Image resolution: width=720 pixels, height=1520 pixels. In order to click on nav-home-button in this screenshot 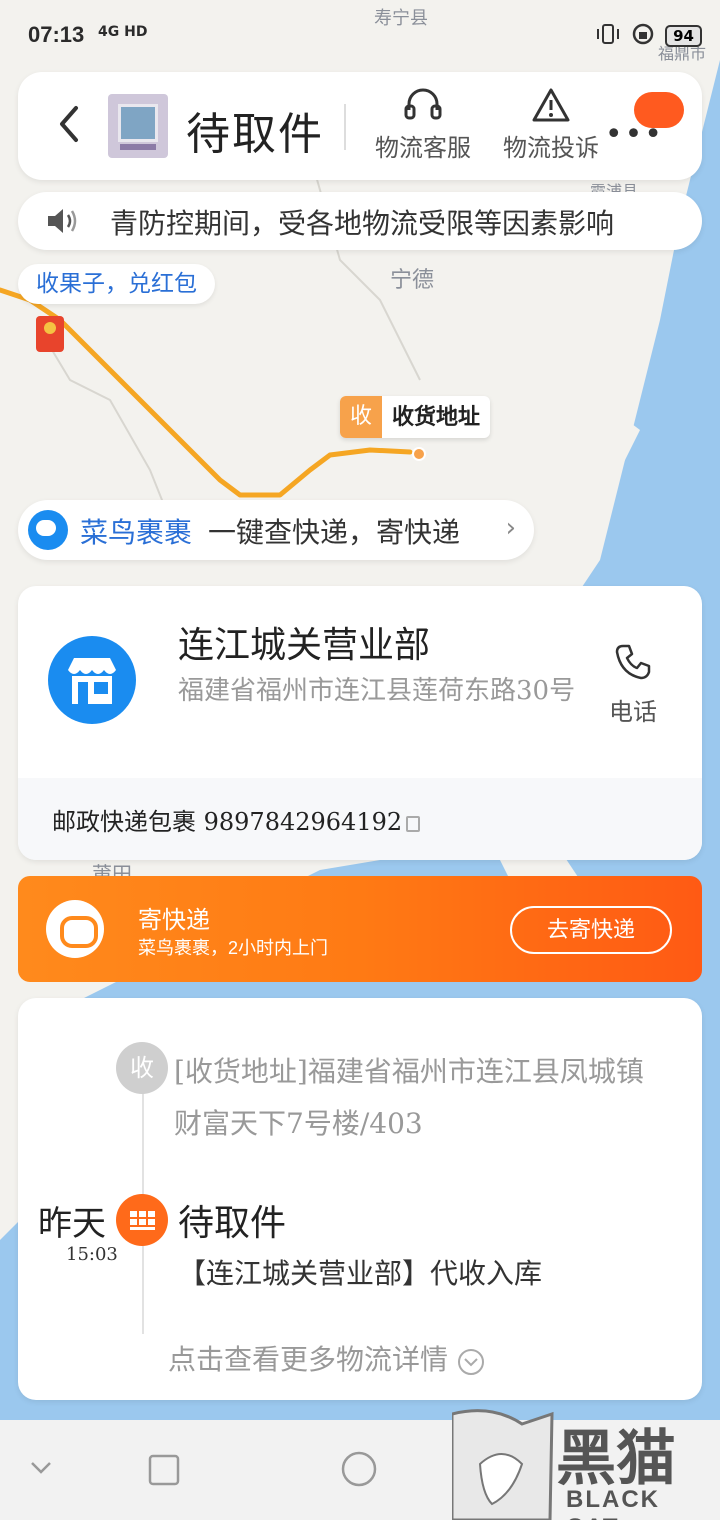, I will do `click(359, 1471)`.